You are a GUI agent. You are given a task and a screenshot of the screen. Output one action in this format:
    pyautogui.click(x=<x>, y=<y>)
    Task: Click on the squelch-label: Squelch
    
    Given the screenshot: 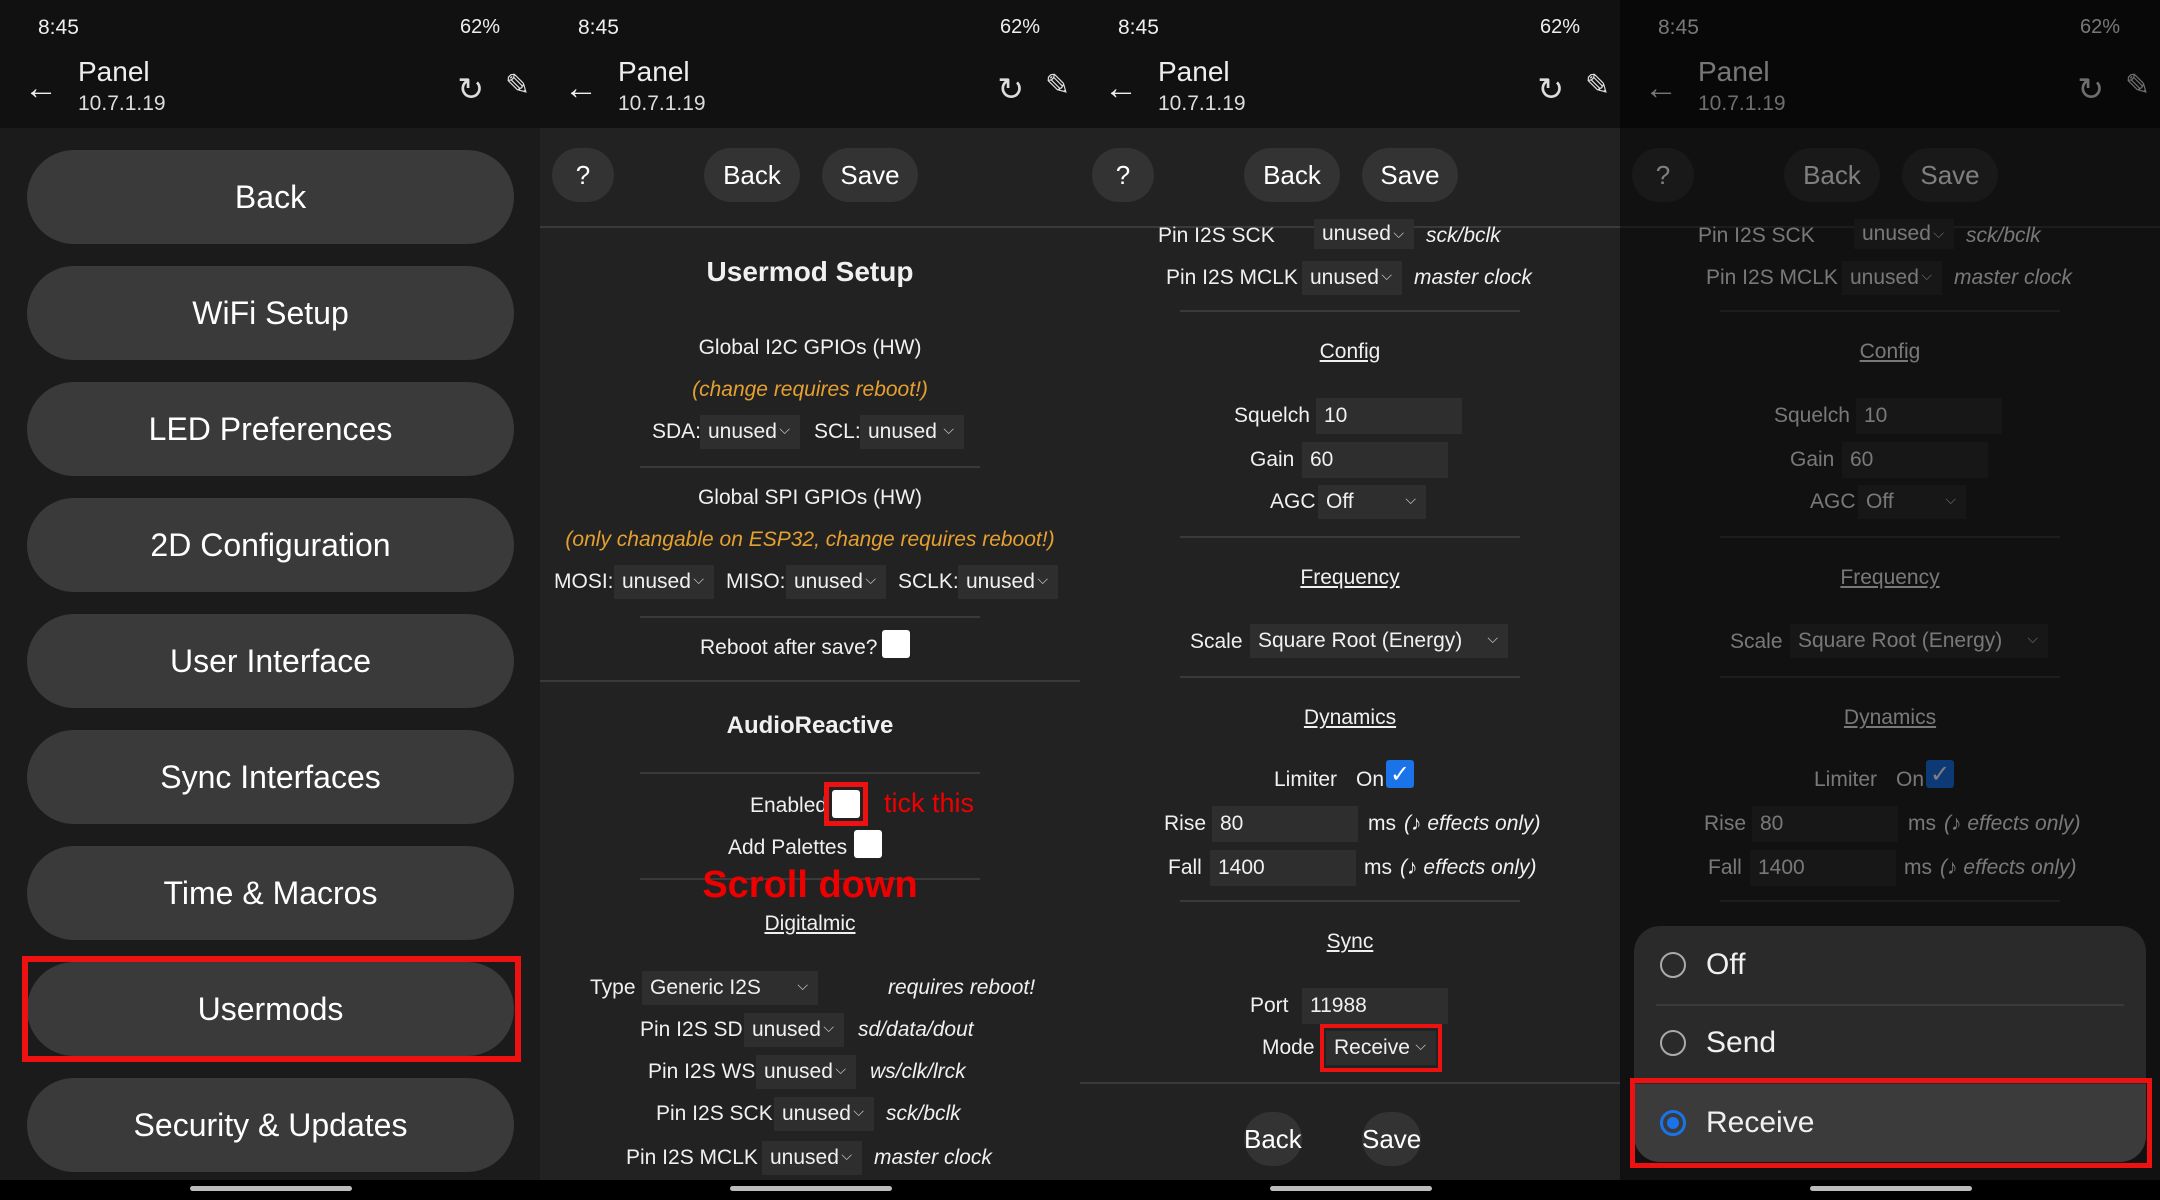 What is the action you would take?
    pyautogui.click(x=1272, y=415)
    